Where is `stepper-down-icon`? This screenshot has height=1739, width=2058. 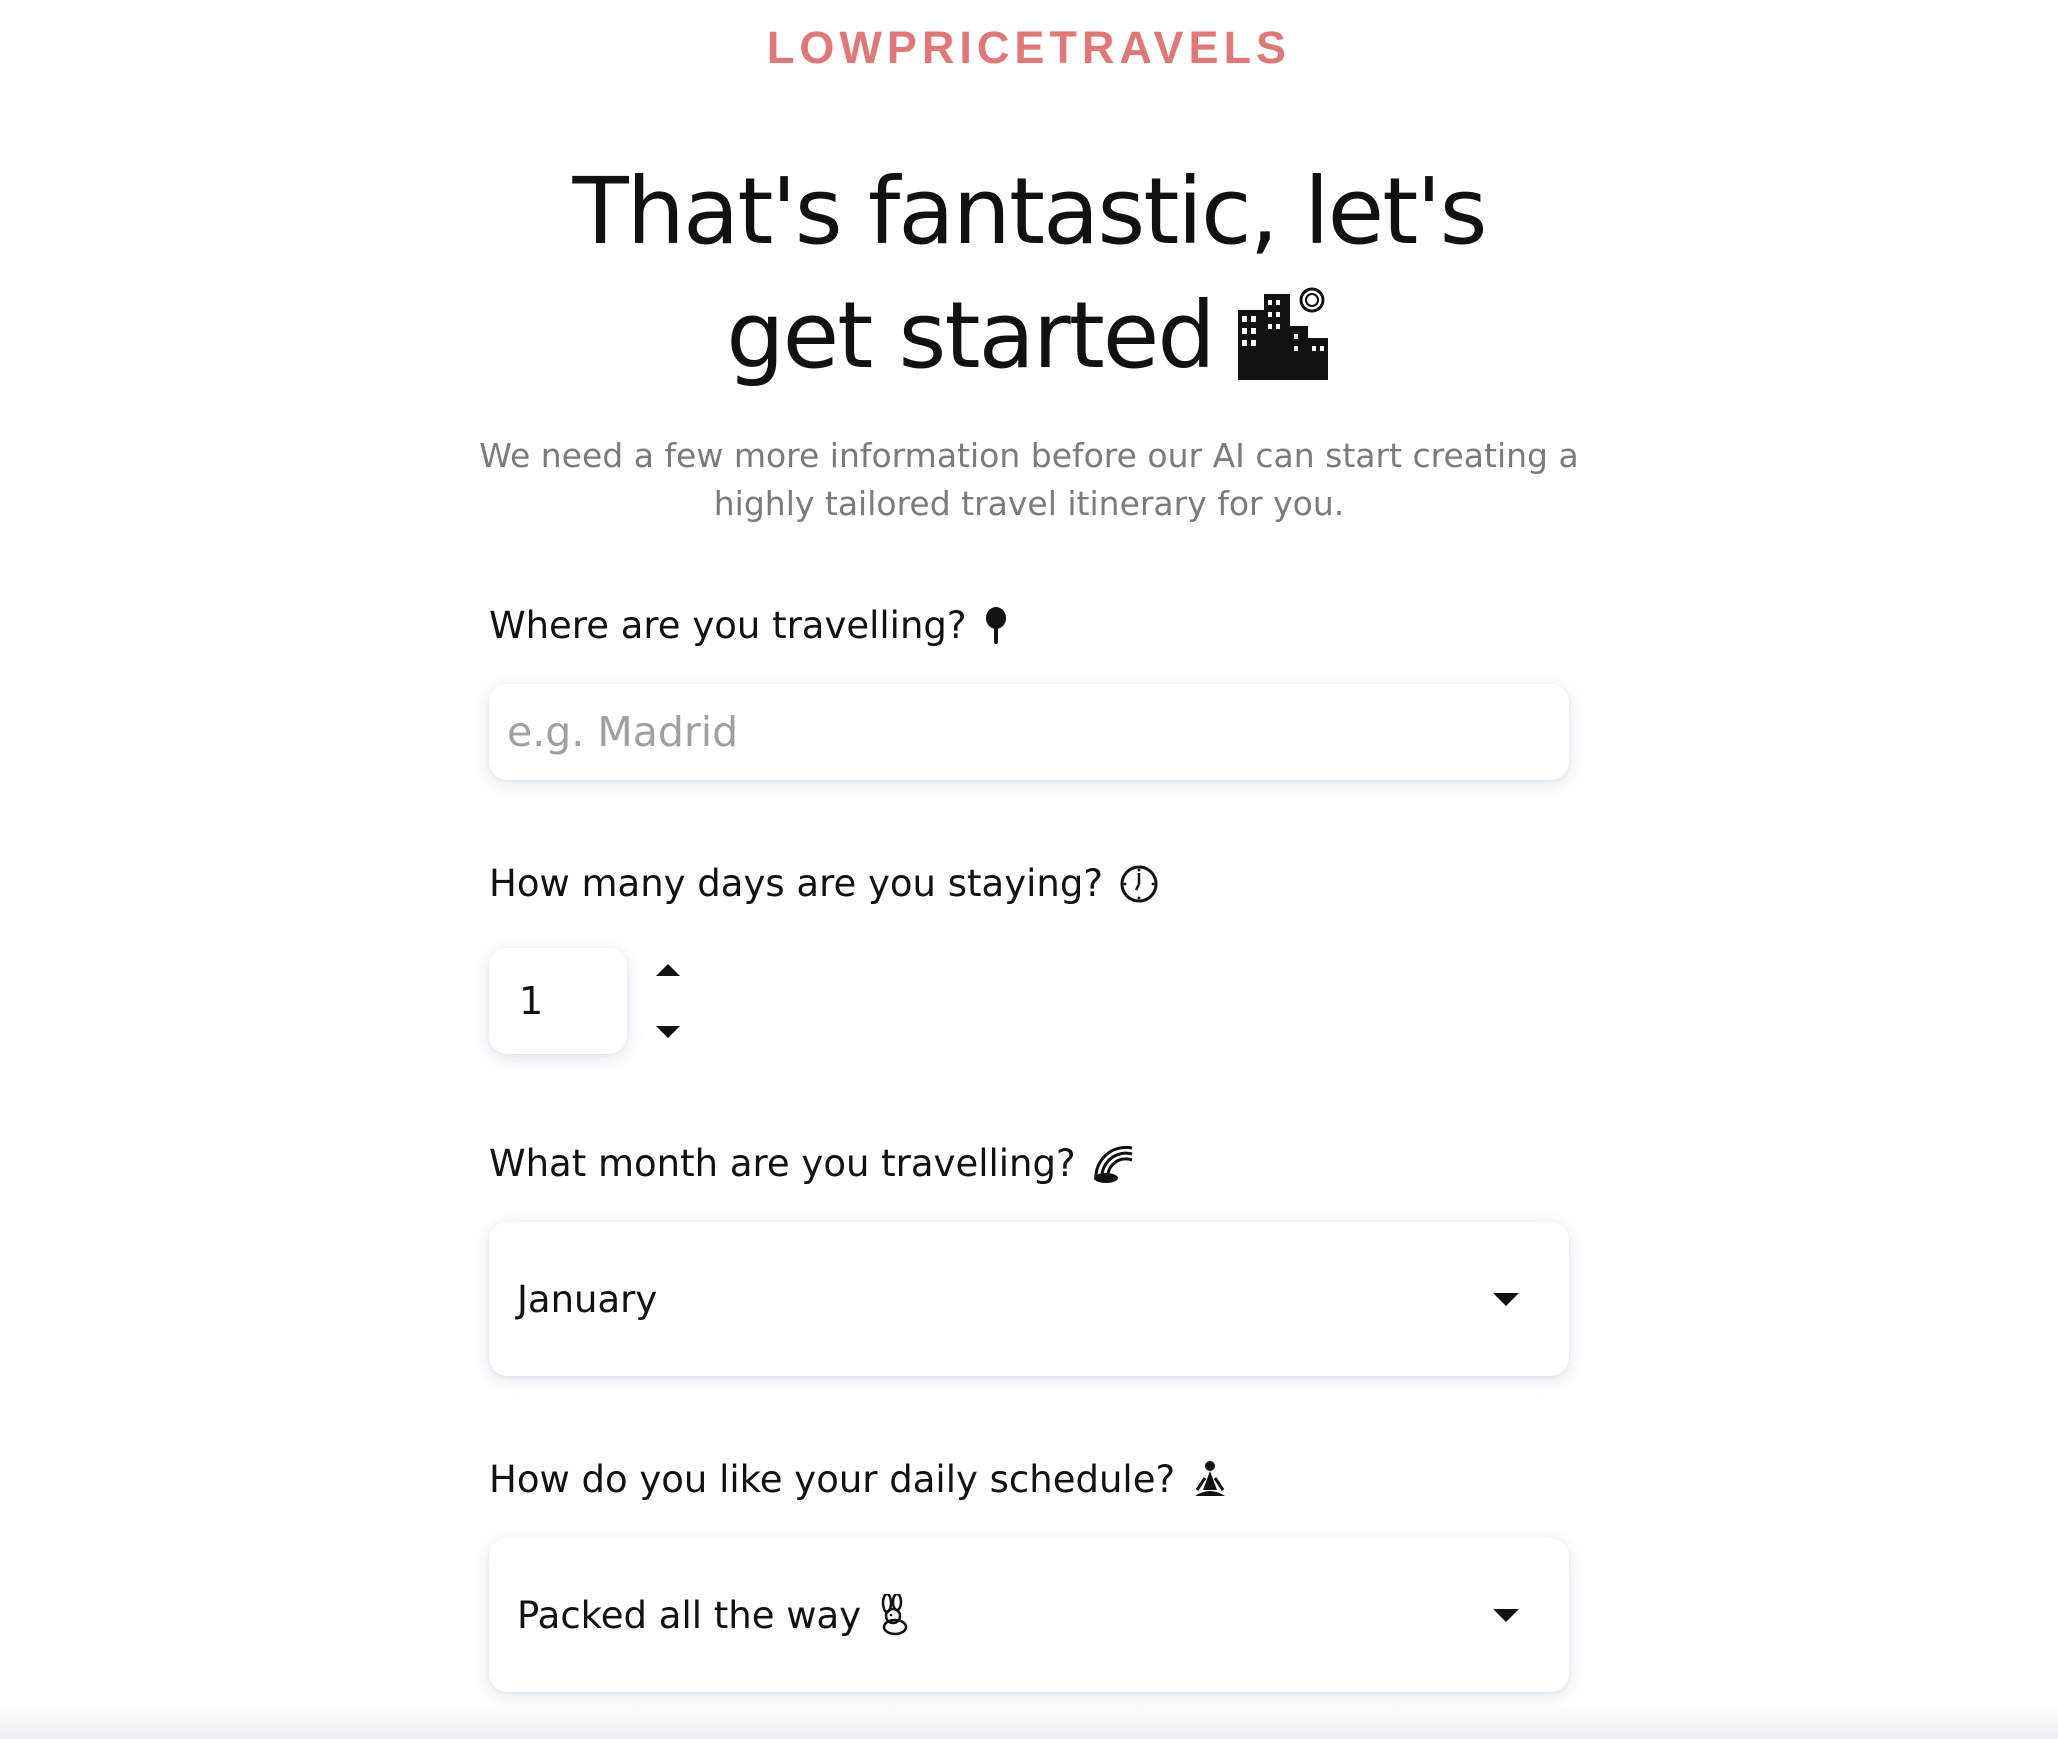 stepper-down-icon is located at coordinates (668, 1032).